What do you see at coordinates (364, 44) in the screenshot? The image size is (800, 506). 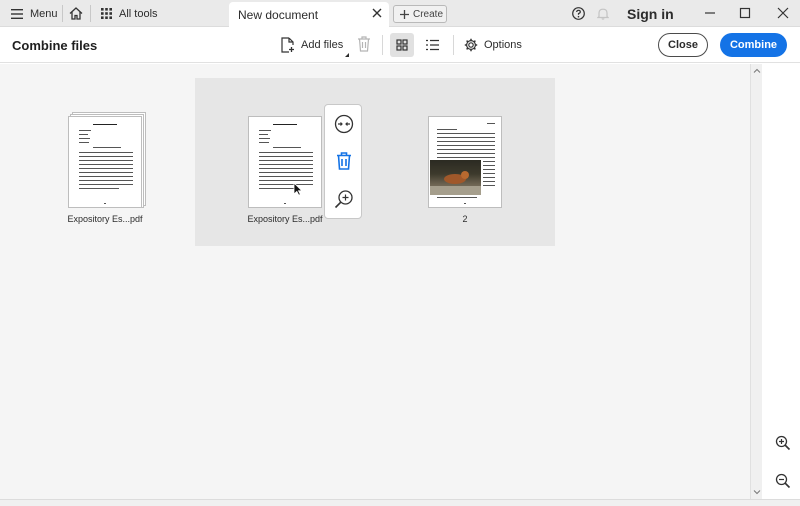 I see `trash-icon` at bounding box center [364, 44].